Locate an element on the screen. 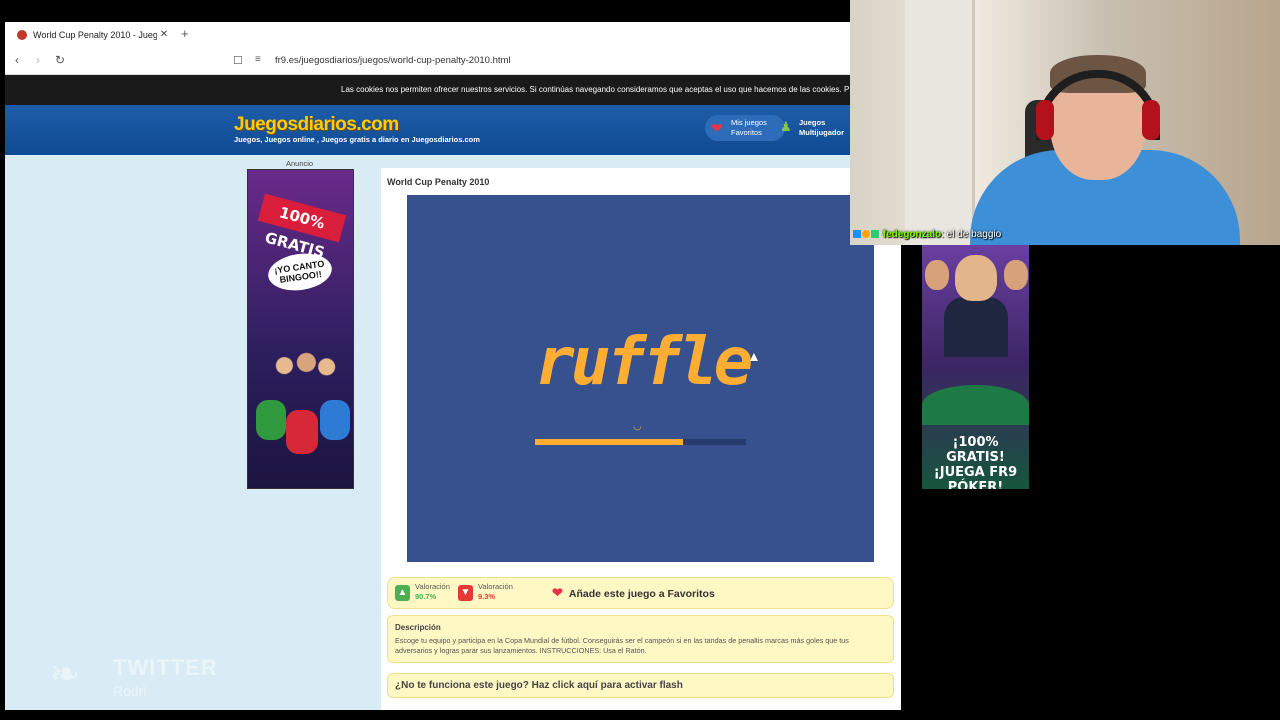 Image resolution: width=1280 pixels, height=720 pixels. chat-badges is located at coordinates (866, 234).